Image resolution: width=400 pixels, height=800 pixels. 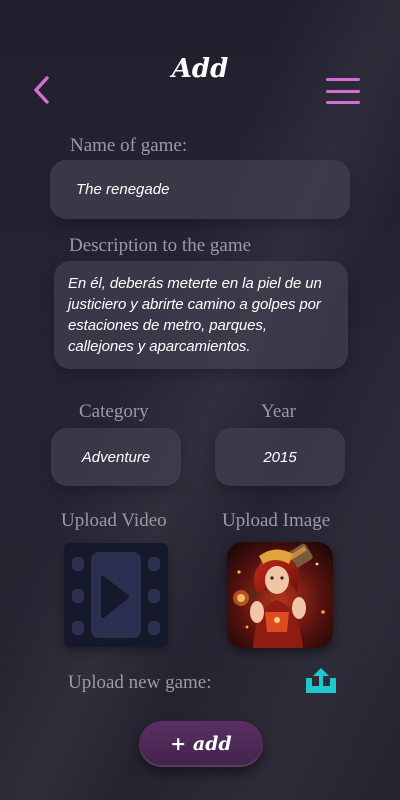 I want to click on year-field: 2015, so click(x=280, y=457).